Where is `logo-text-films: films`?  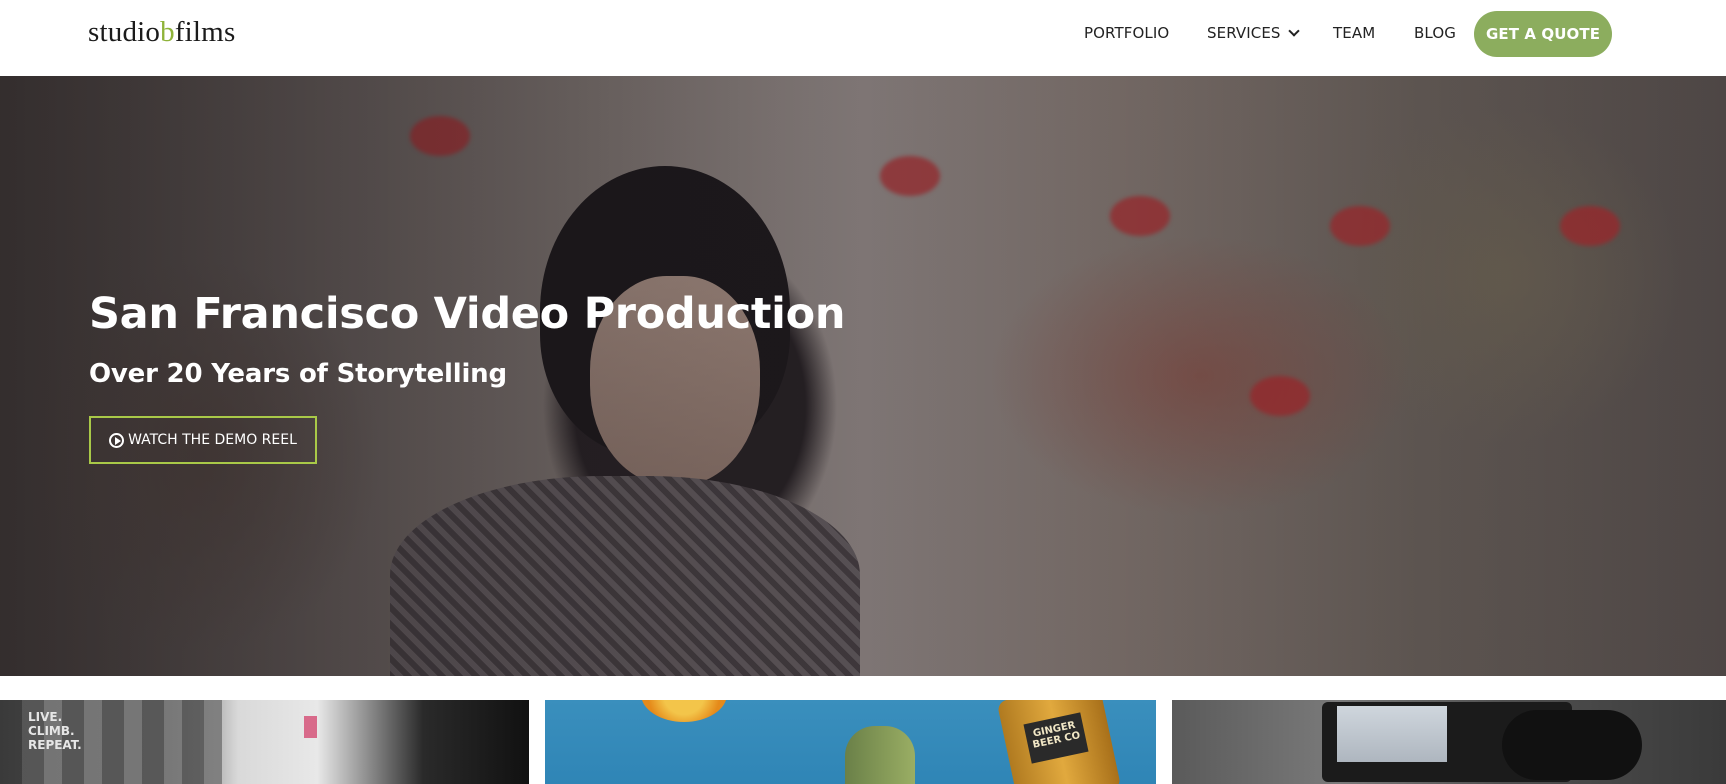
logo-text-films: films is located at coordinates (205, 32).